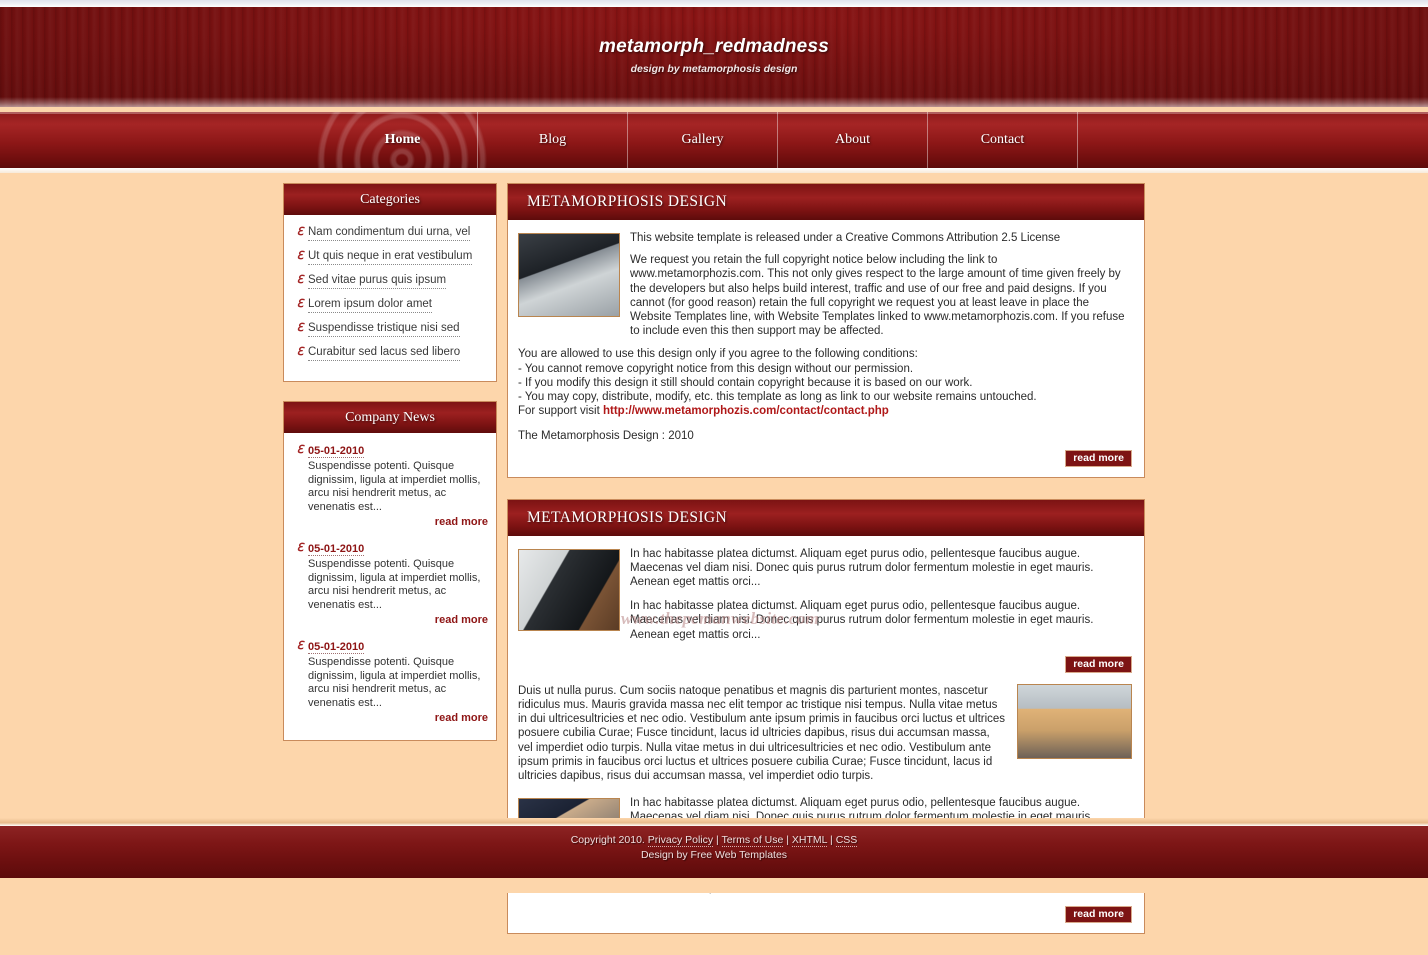 The height and width of the screenshot is (955, 1428). Describe the element at coordinates (164, 140) in the screenshot. I see `nav-left-spacer` at that location.